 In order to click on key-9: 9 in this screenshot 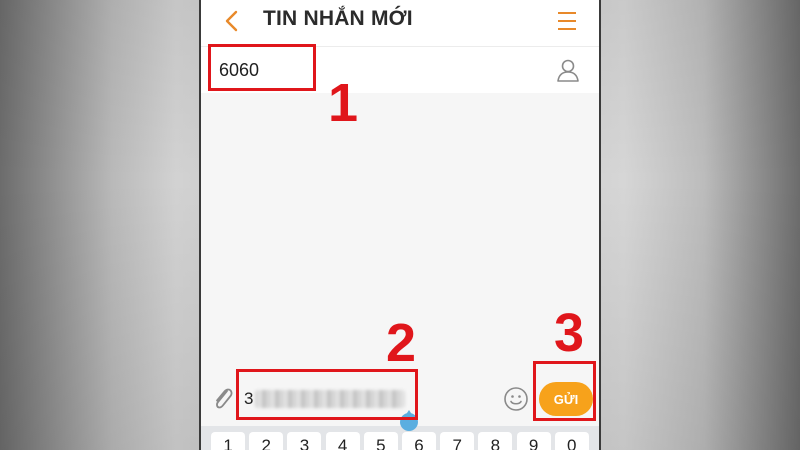, I will do `click(533, 441)`.